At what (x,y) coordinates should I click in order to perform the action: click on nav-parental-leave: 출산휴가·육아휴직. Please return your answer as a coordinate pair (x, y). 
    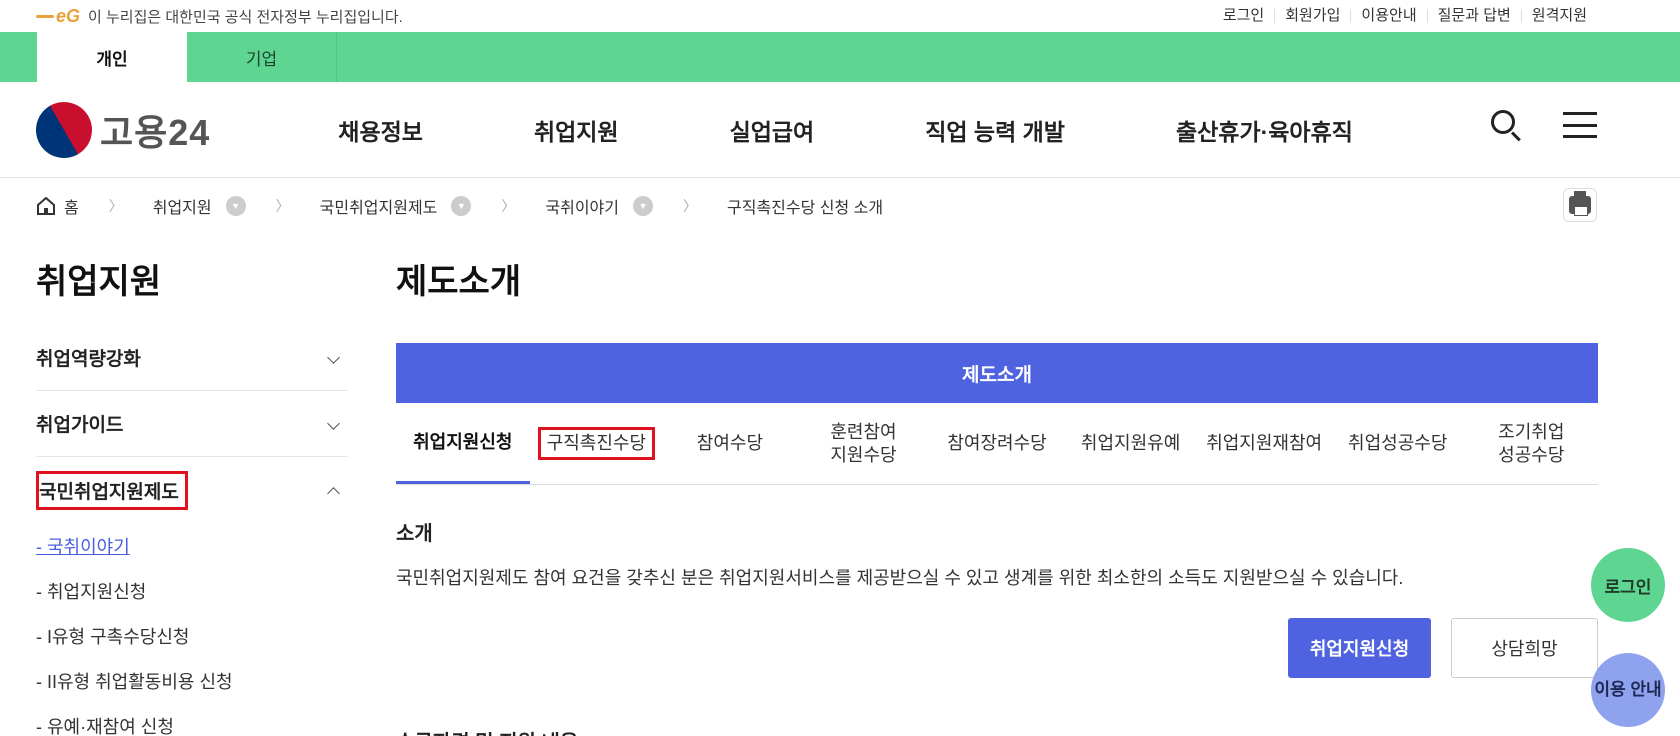
    Looking at the image, I should click on (1264, 130).